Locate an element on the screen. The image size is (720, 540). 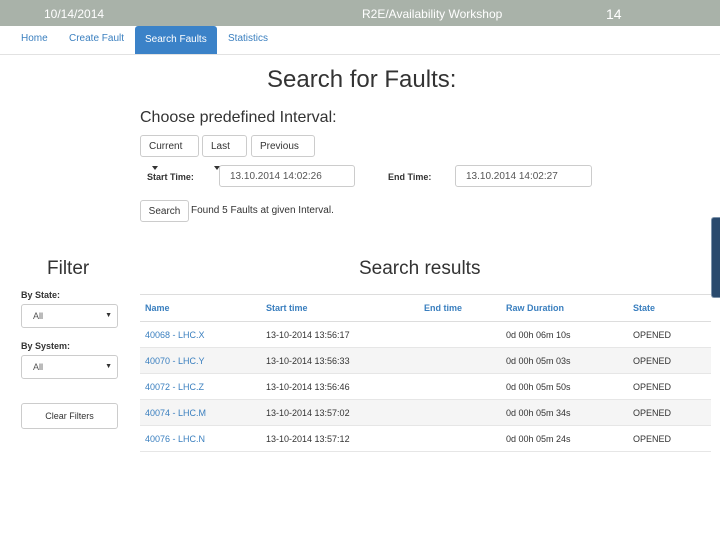
cell-raw-duration: 0d 00h 05m 50s is located at coordinates (564, 386).